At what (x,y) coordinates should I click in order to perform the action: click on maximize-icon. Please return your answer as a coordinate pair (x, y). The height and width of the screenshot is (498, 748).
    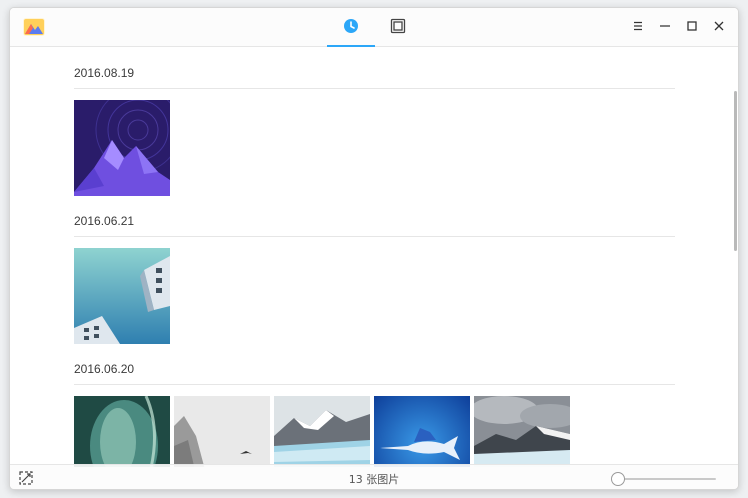
    Looking at the image, I should click on (692, 27).